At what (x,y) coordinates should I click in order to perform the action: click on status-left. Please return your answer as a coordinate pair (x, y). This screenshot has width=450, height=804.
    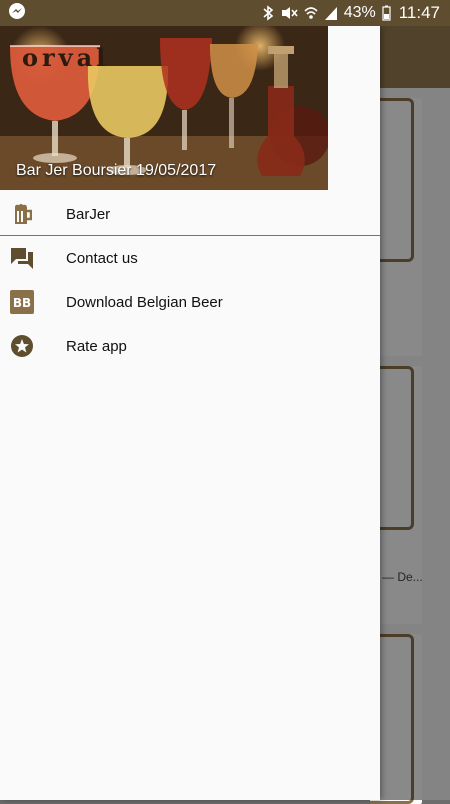
    Looking at the image, I should click on (17, 13).